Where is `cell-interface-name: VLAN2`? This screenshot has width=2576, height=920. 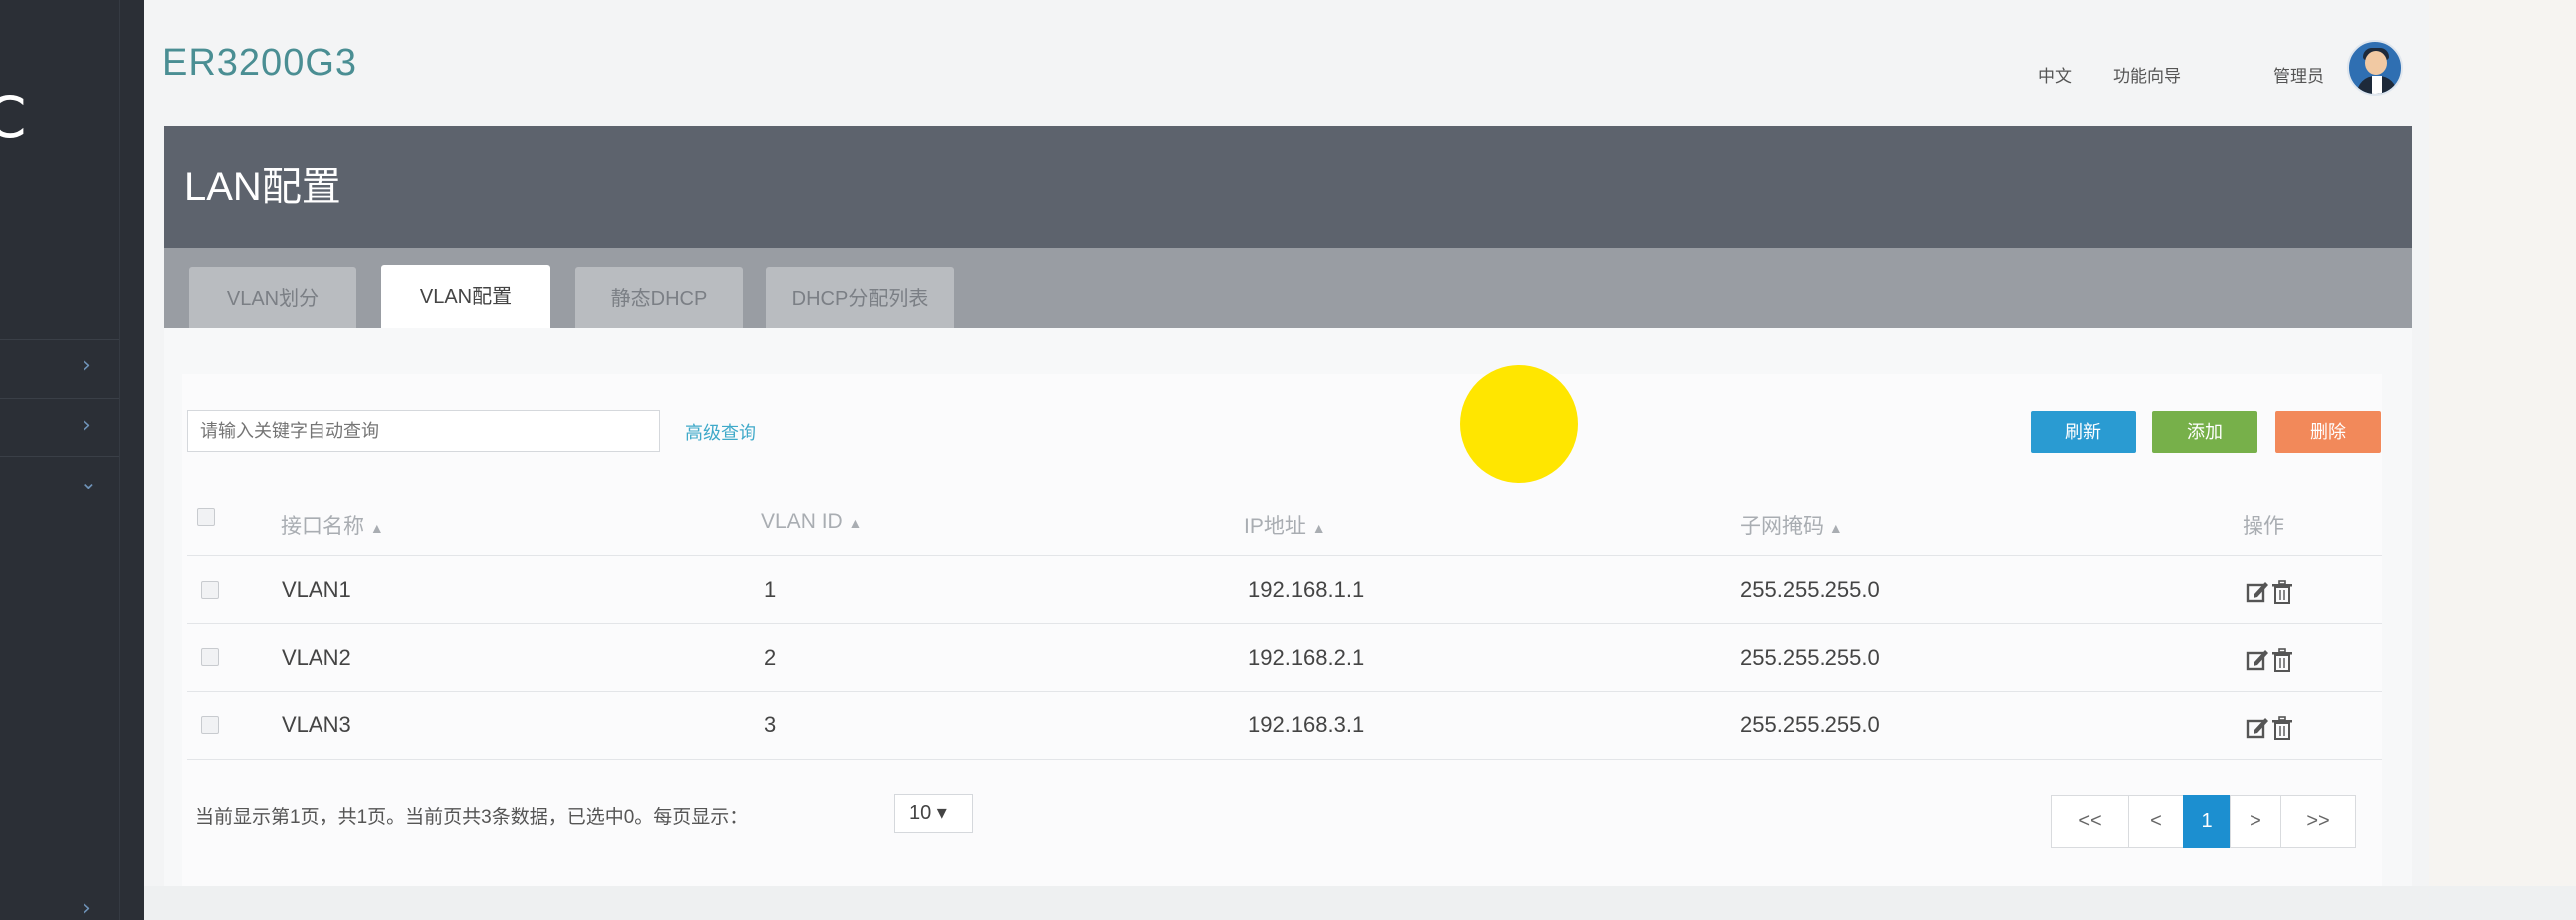 cell-interface-name: VLAN2 is located at coordinates (316, 657).